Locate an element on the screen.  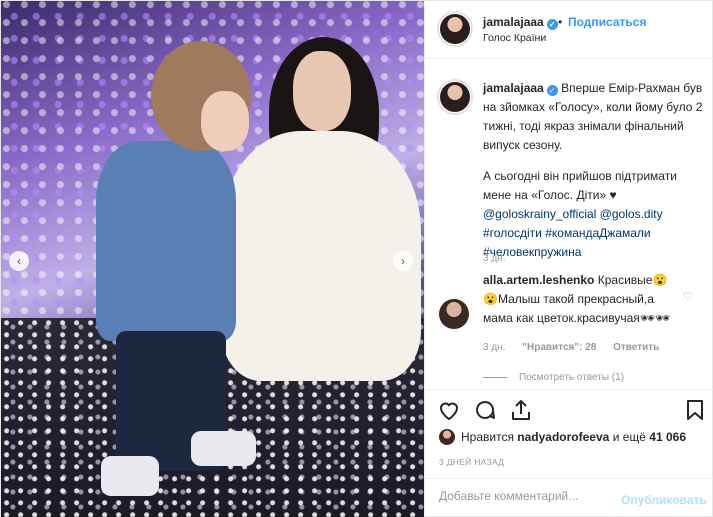
likes-count: 41 066 is located at coordinates (667, 437).